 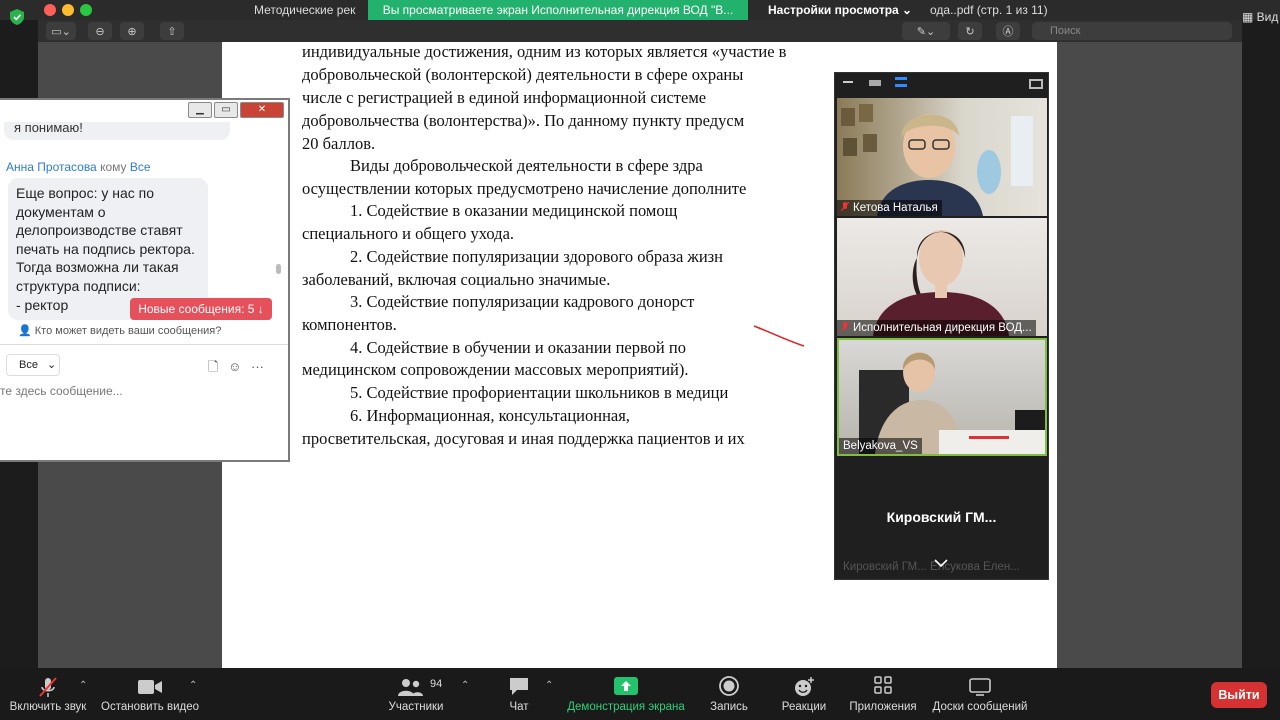 What do you see at coordinates (1008, 31) in the screenshot?
I see `annotate-icon: Ⓐ` at bounding box center [1008, 31].